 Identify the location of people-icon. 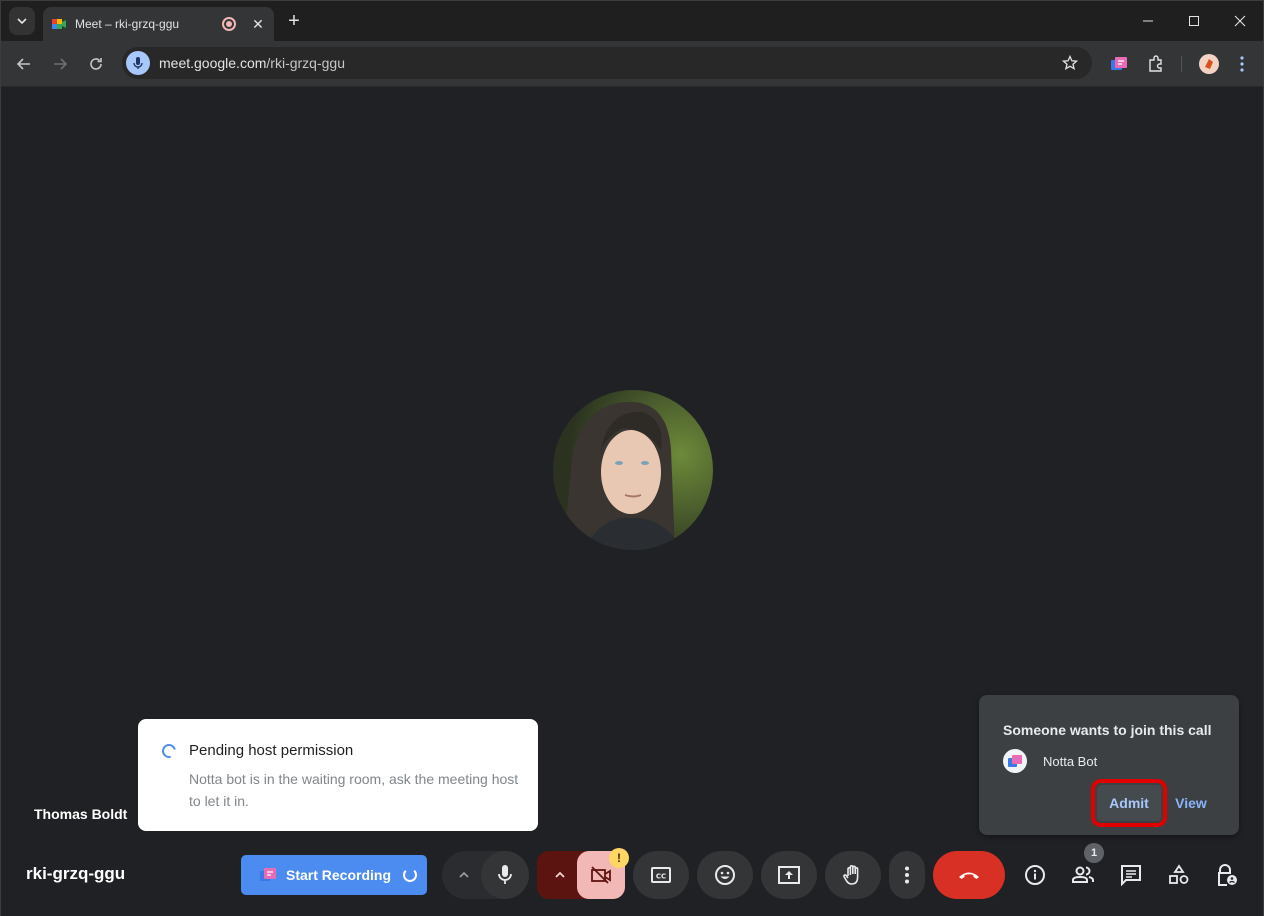
(1083, 874).